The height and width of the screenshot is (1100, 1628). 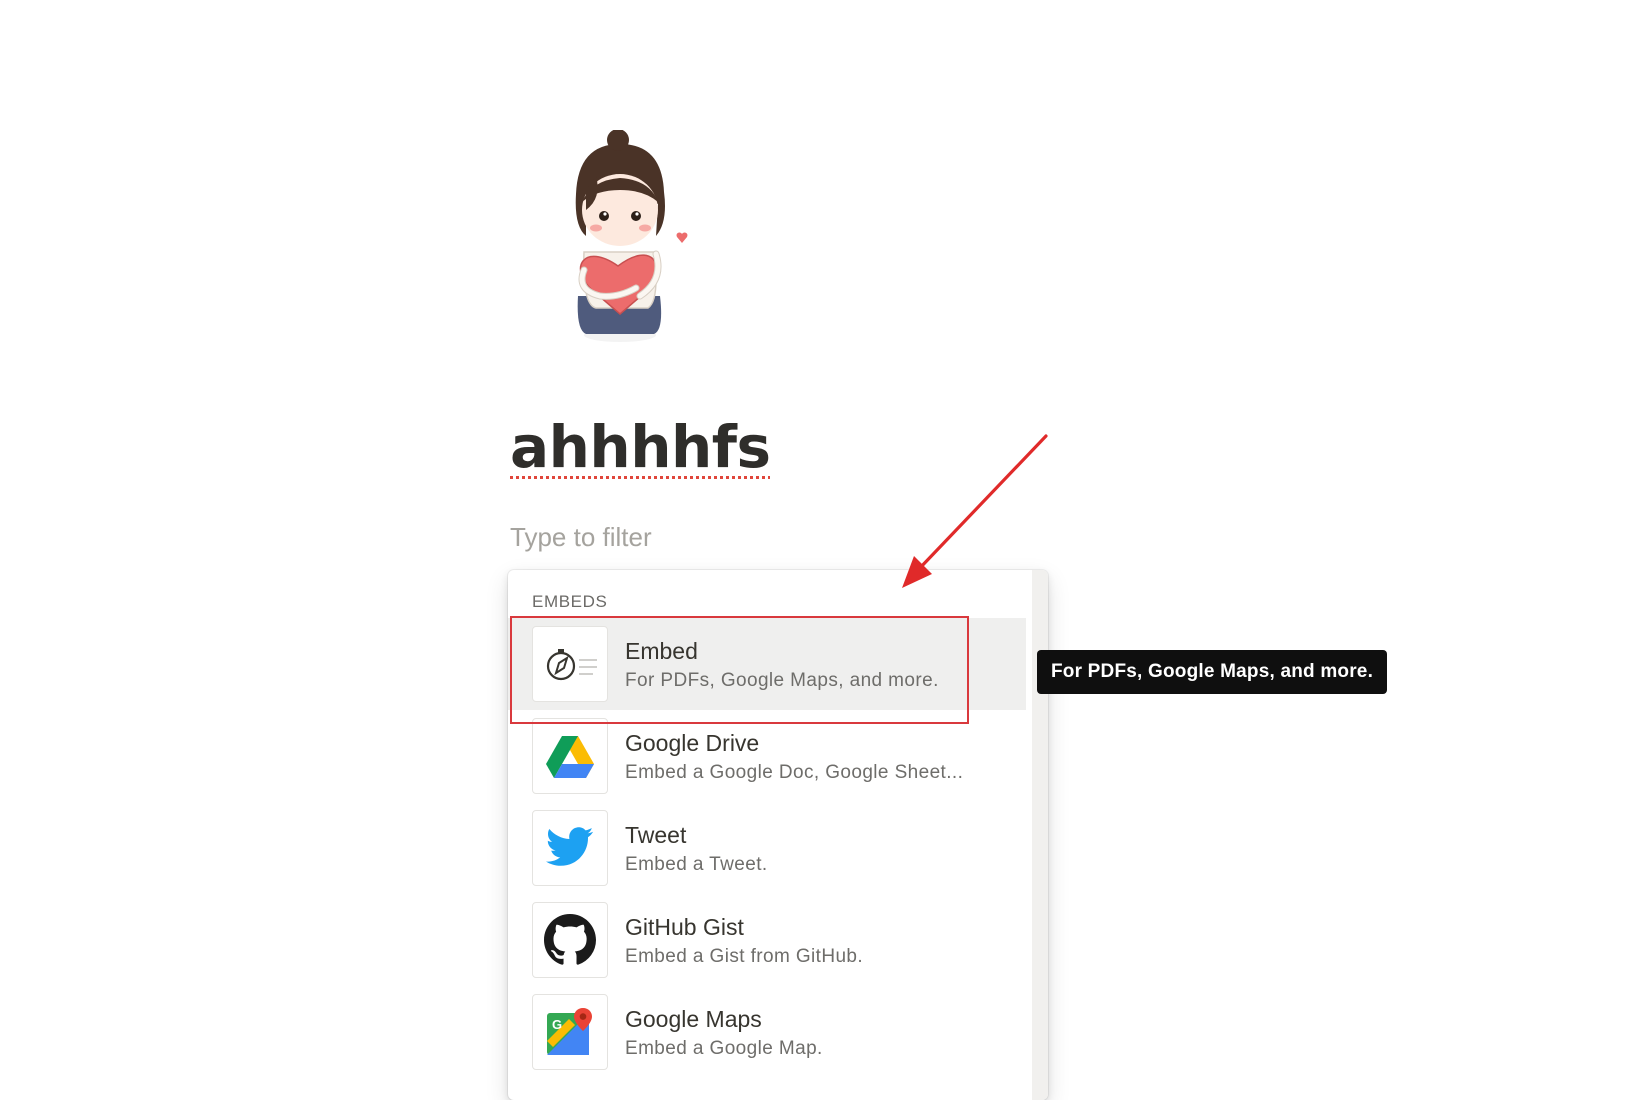 I want to click on item-thumbnail: G, so click(x=570, y=1032).